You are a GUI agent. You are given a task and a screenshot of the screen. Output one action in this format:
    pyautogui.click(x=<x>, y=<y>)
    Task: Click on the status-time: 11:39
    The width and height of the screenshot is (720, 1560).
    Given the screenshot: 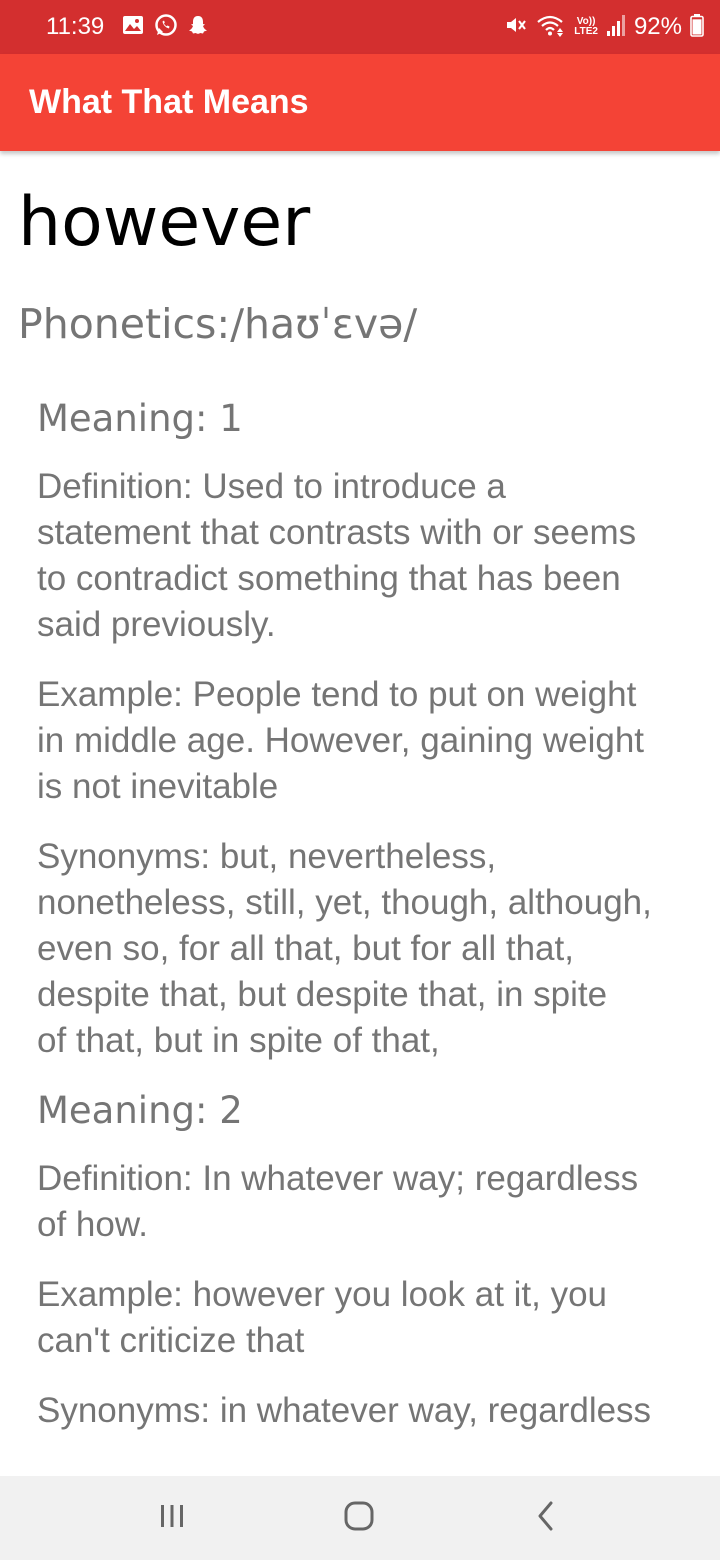 What is the action you would take?
    pyautogui.click(x=75, y=26)
    